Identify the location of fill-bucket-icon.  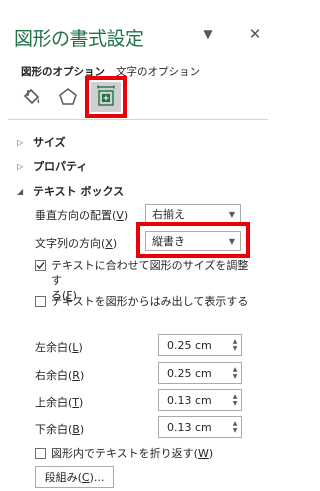
(32, 97).